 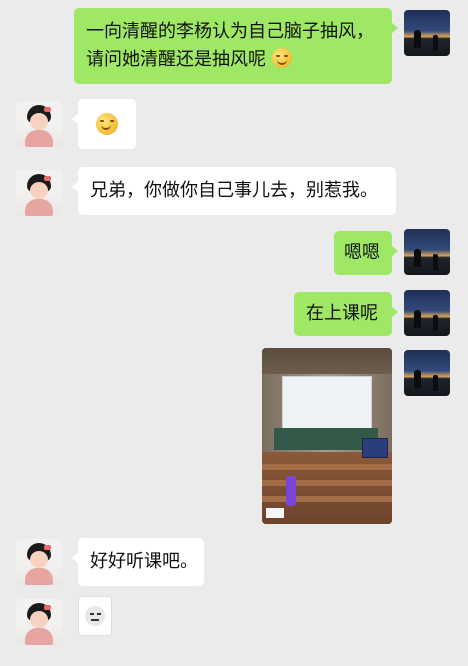 I want to click on message-text: 兄弟，你做你自己事儿去，别惹我。, so click(x=234, y=190).